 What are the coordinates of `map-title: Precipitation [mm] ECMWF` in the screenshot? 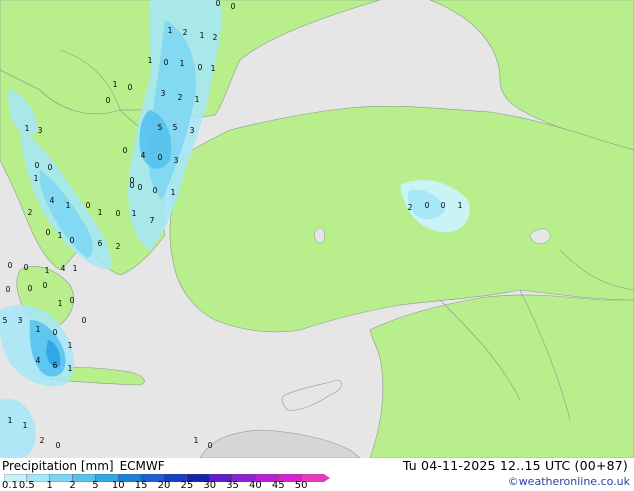 It's located at (86, 466).